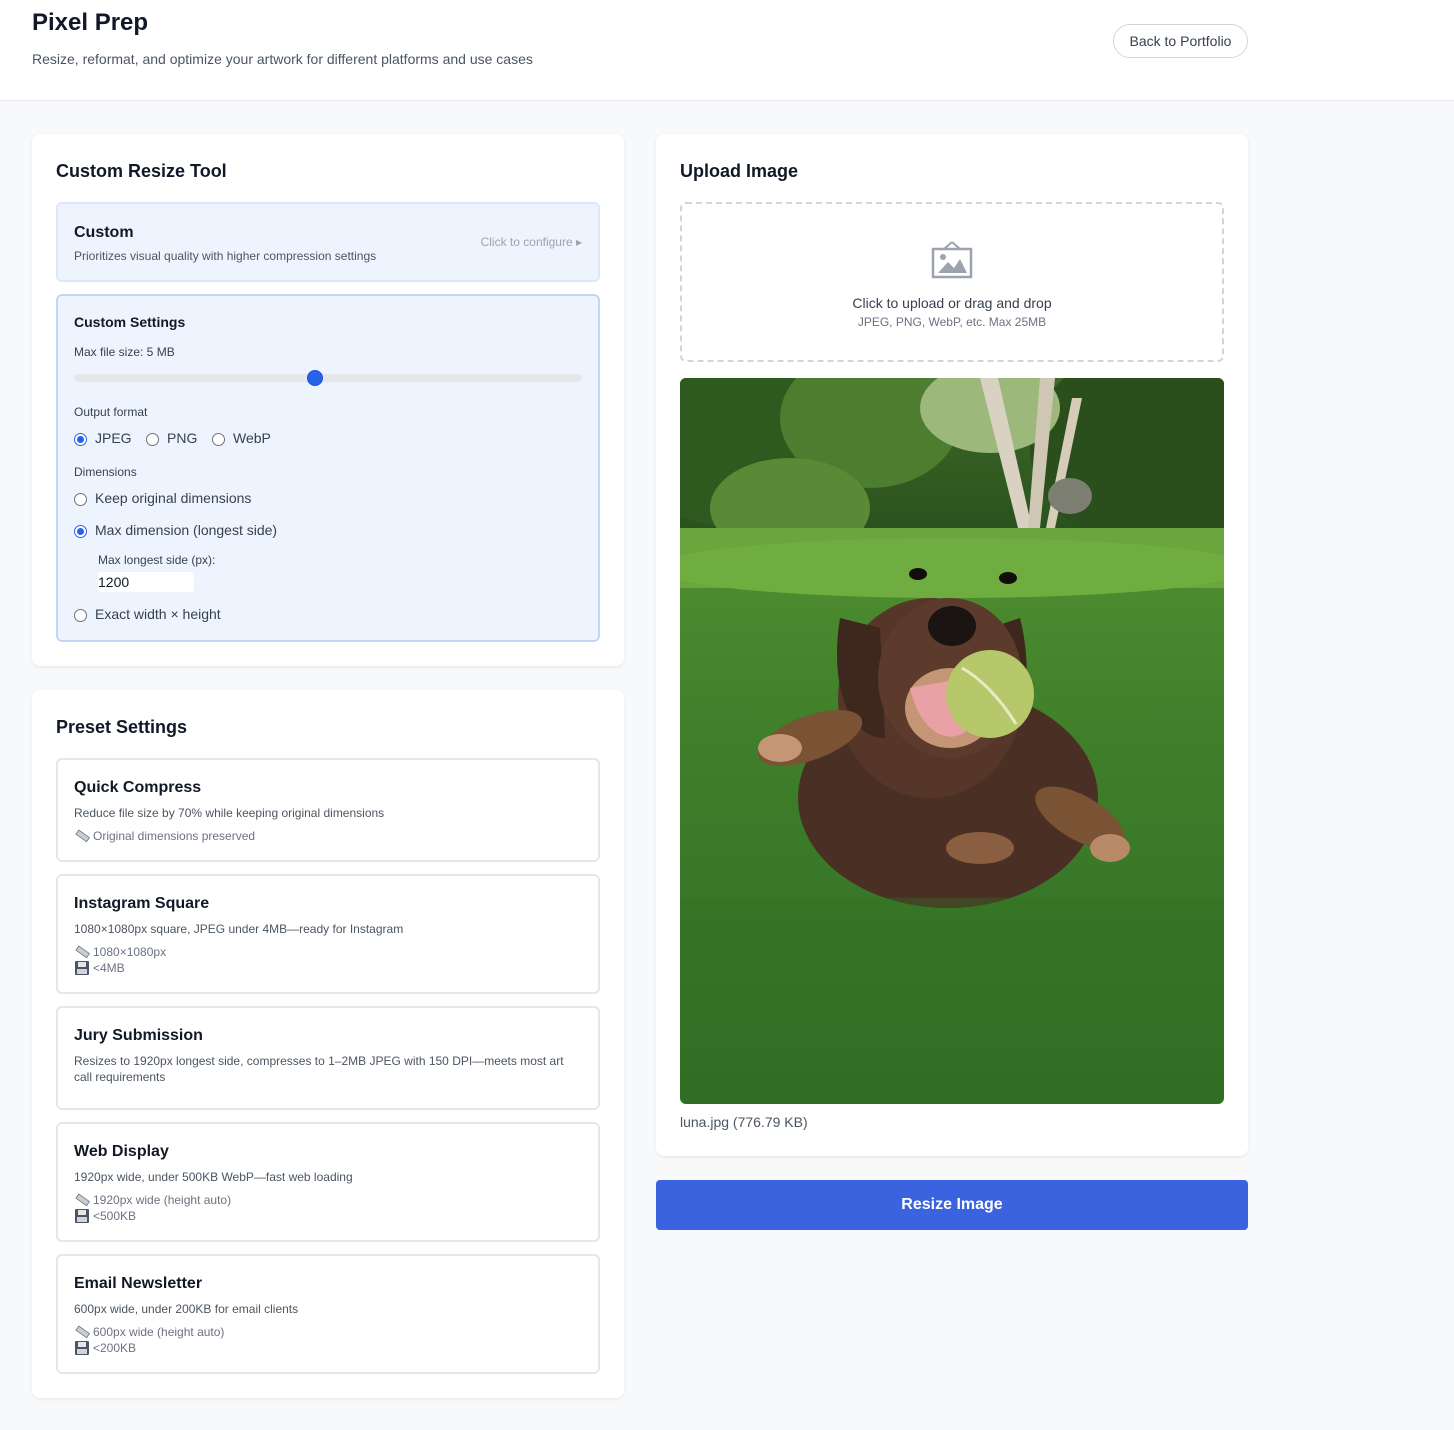  Describe the element at coordinates (744, 1122) in the screenshot. I see `uploaded-file-info: luna.jpg (776.79 KB)` at that location.